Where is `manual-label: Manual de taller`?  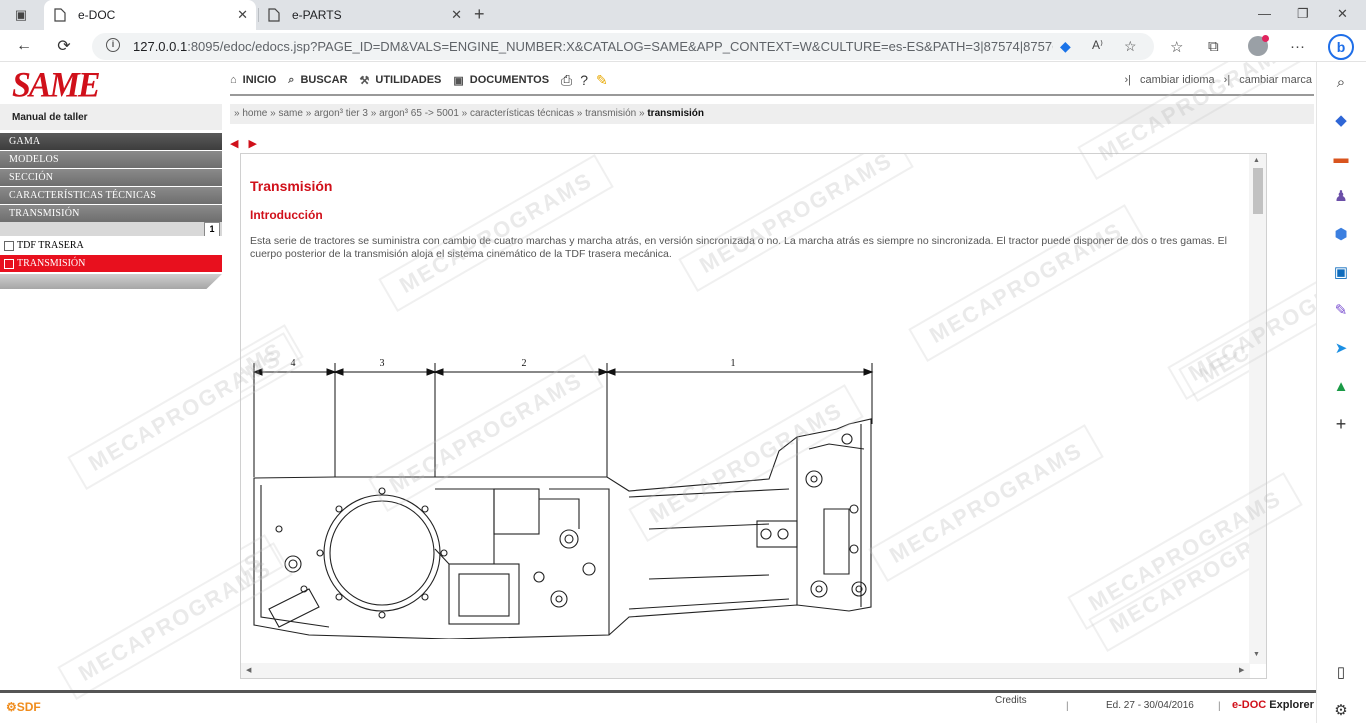 manual-label: Manual de taller is located at coordinates (111, 117).